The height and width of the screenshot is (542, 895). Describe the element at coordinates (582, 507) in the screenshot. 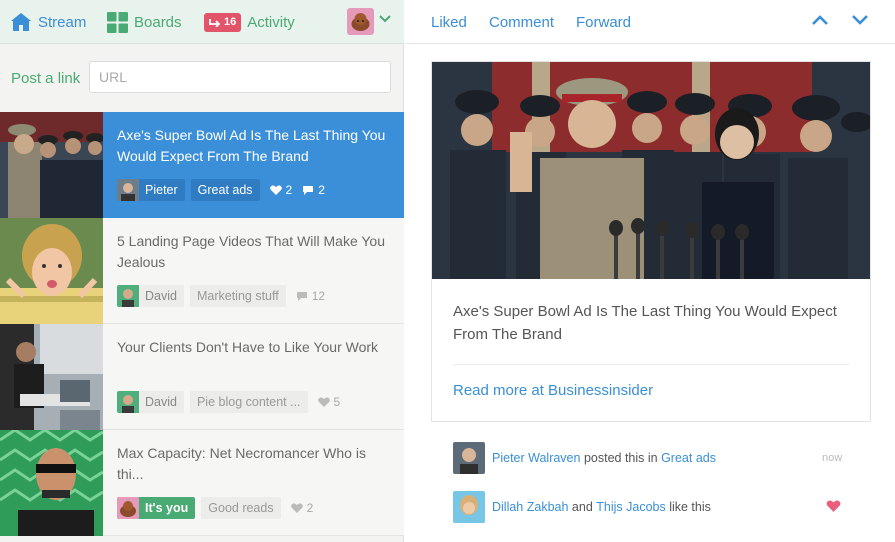

I see `activity-text: and` at that location.